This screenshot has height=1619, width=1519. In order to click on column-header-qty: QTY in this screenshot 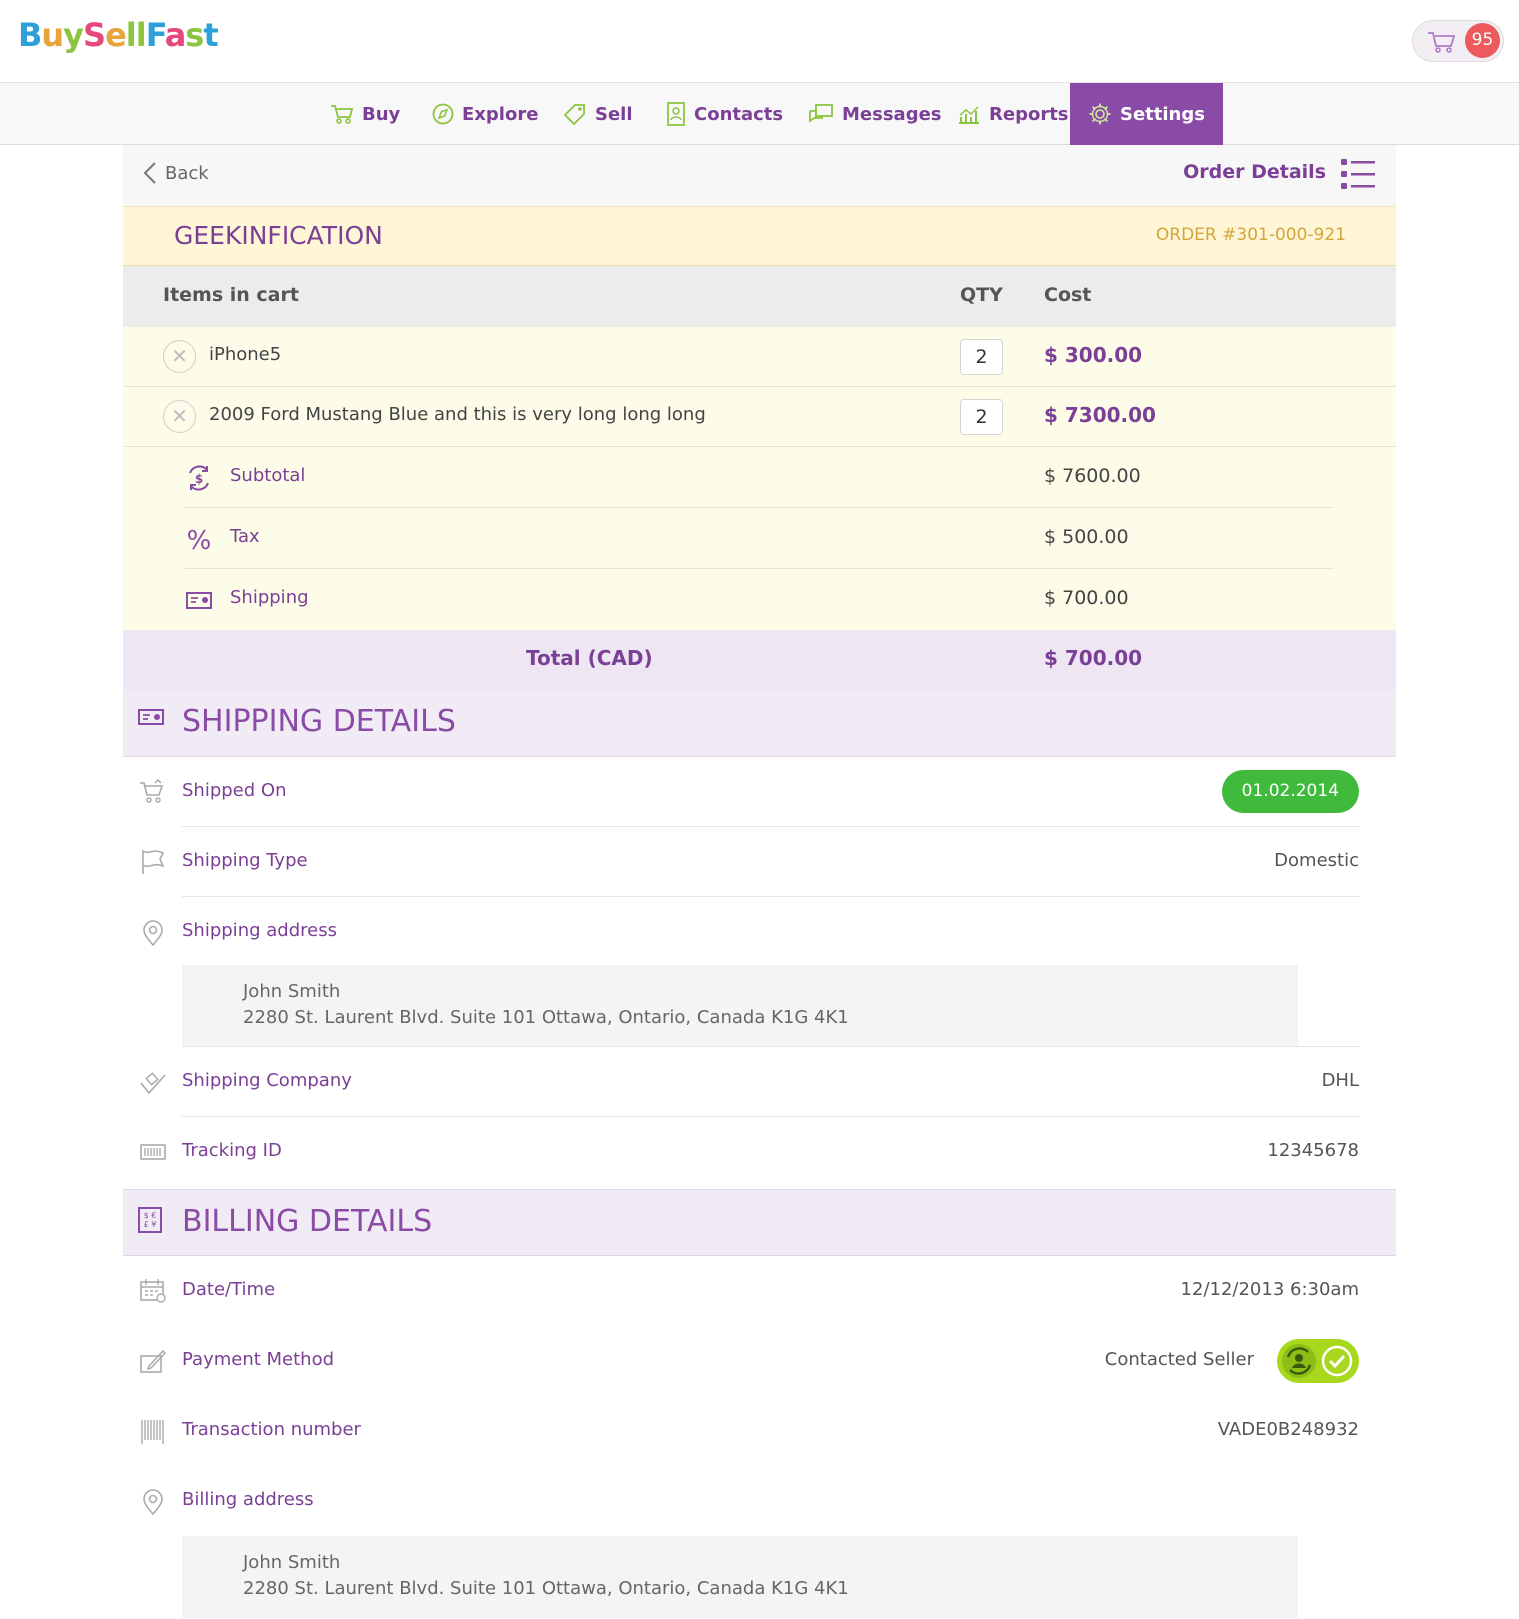, I will do `click(981, 295)`.